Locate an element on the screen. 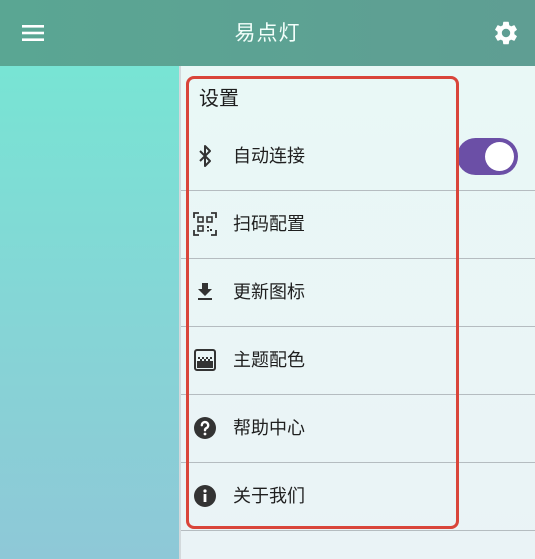 The width and height of the screenshot is (535, 559). menu-item-label: 扫码配置 is located at coordinates (269, 224).